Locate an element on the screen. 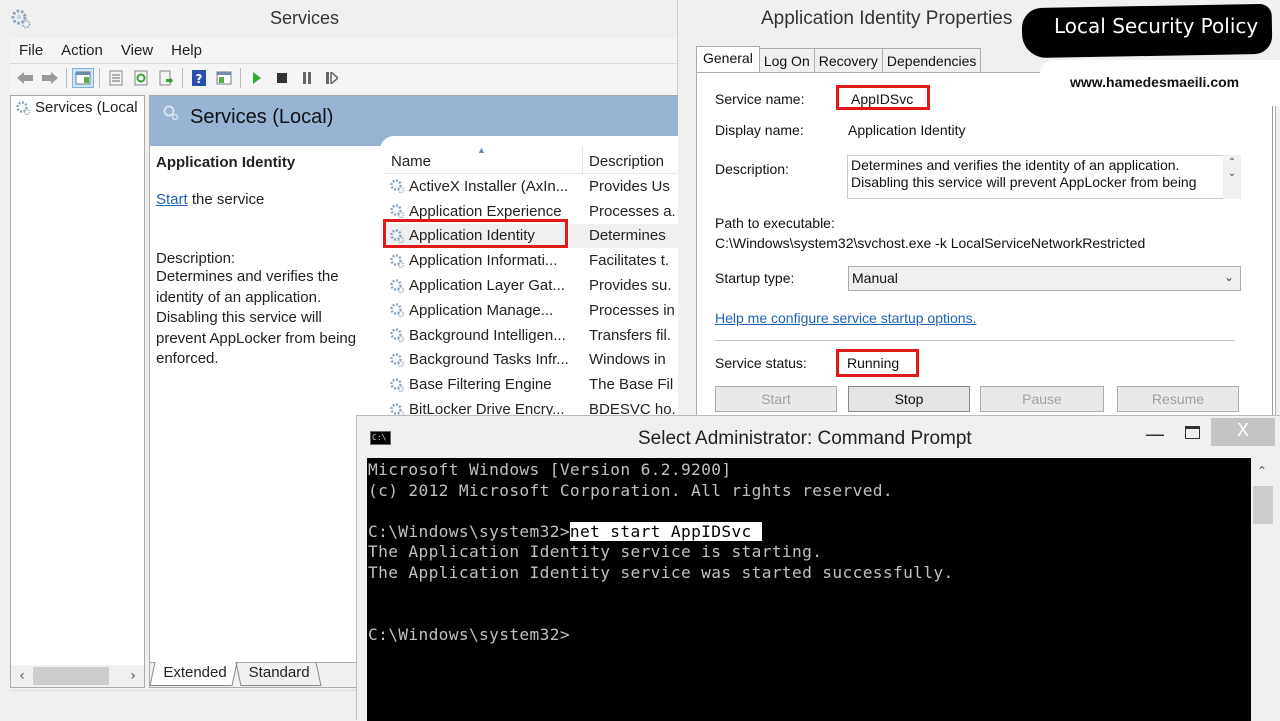 This screenshot has width=1280, height=721. service-status-label: Service status: is located at coordinates (761, 363).